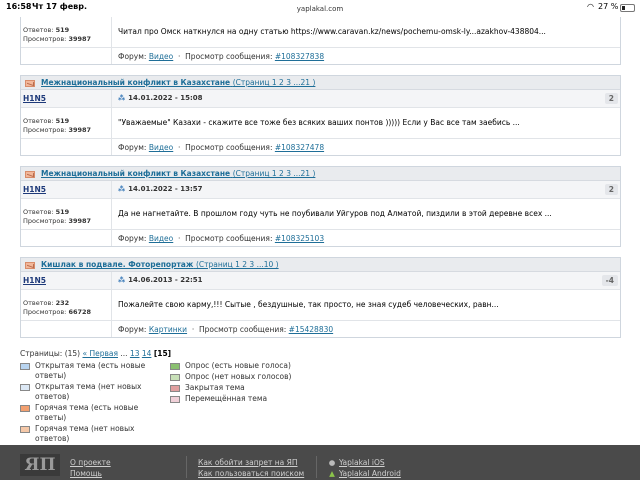 This screenshot has width=640, height=480. Describe the element at coordinates (90, 370) in the screenshot. I see `legend-label: Открытая тема (есть новые ответы)` at that location.